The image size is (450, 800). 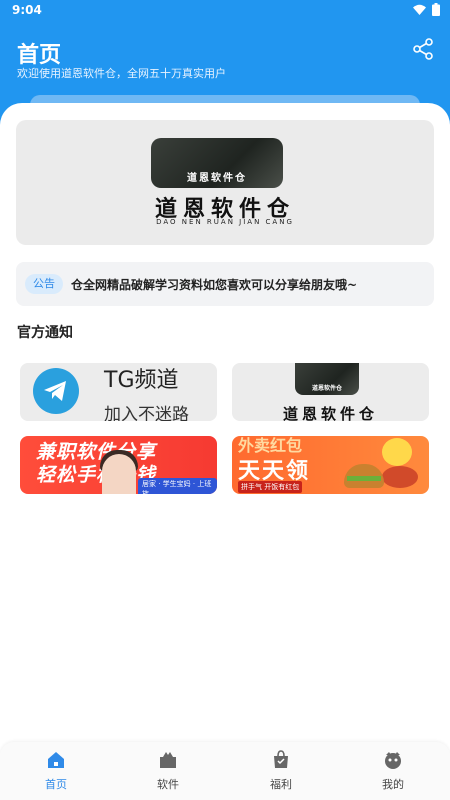 What do you see at coordinates (121, 73) in the screenshot?
I see `page-subtitle: 欢迎使用道恩软件仓，全网五十万真实用户` at bounding box center [121, 73].